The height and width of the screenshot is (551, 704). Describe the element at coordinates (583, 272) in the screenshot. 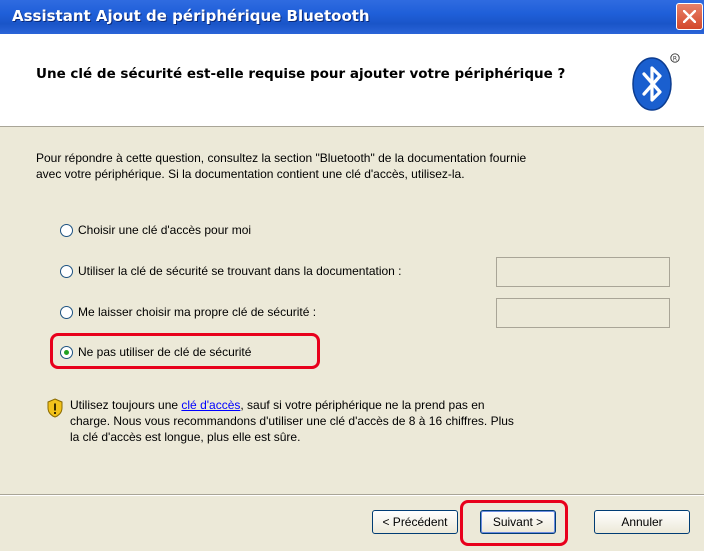

I see `documentation-key-input` at that location.